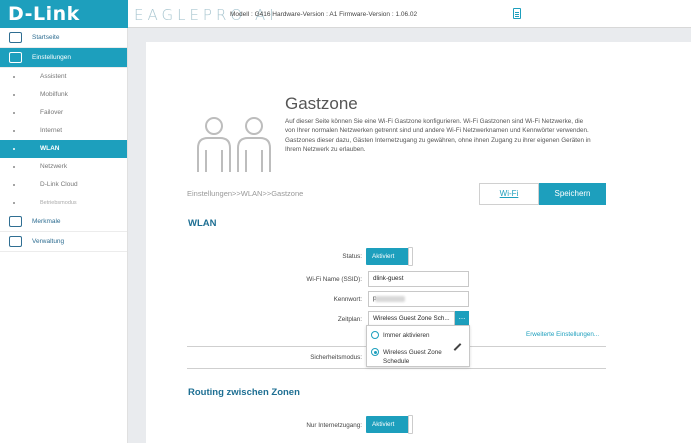 This screenshot has height=443, width=691. Describe the element at coordinates (15, 221) in the screenshot. I see `features-icon` at that location.